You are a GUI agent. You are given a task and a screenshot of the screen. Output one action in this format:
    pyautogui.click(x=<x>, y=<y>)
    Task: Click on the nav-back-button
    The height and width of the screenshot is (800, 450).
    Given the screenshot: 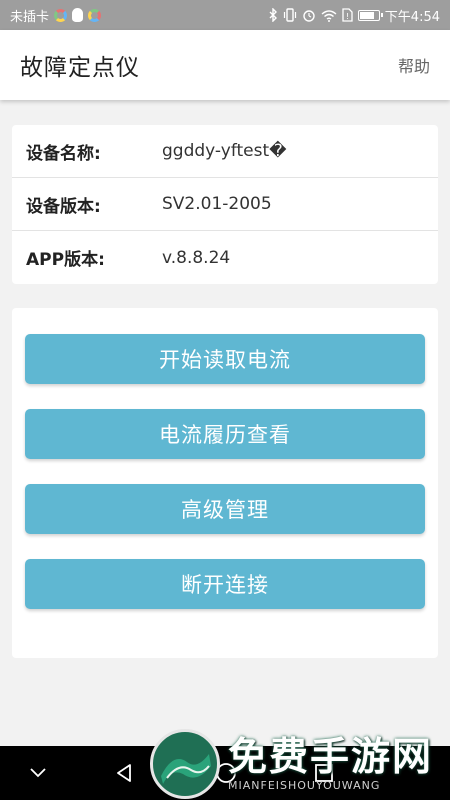 What is the action you would take?
    pyautogui.click(x=124, y=773)
    